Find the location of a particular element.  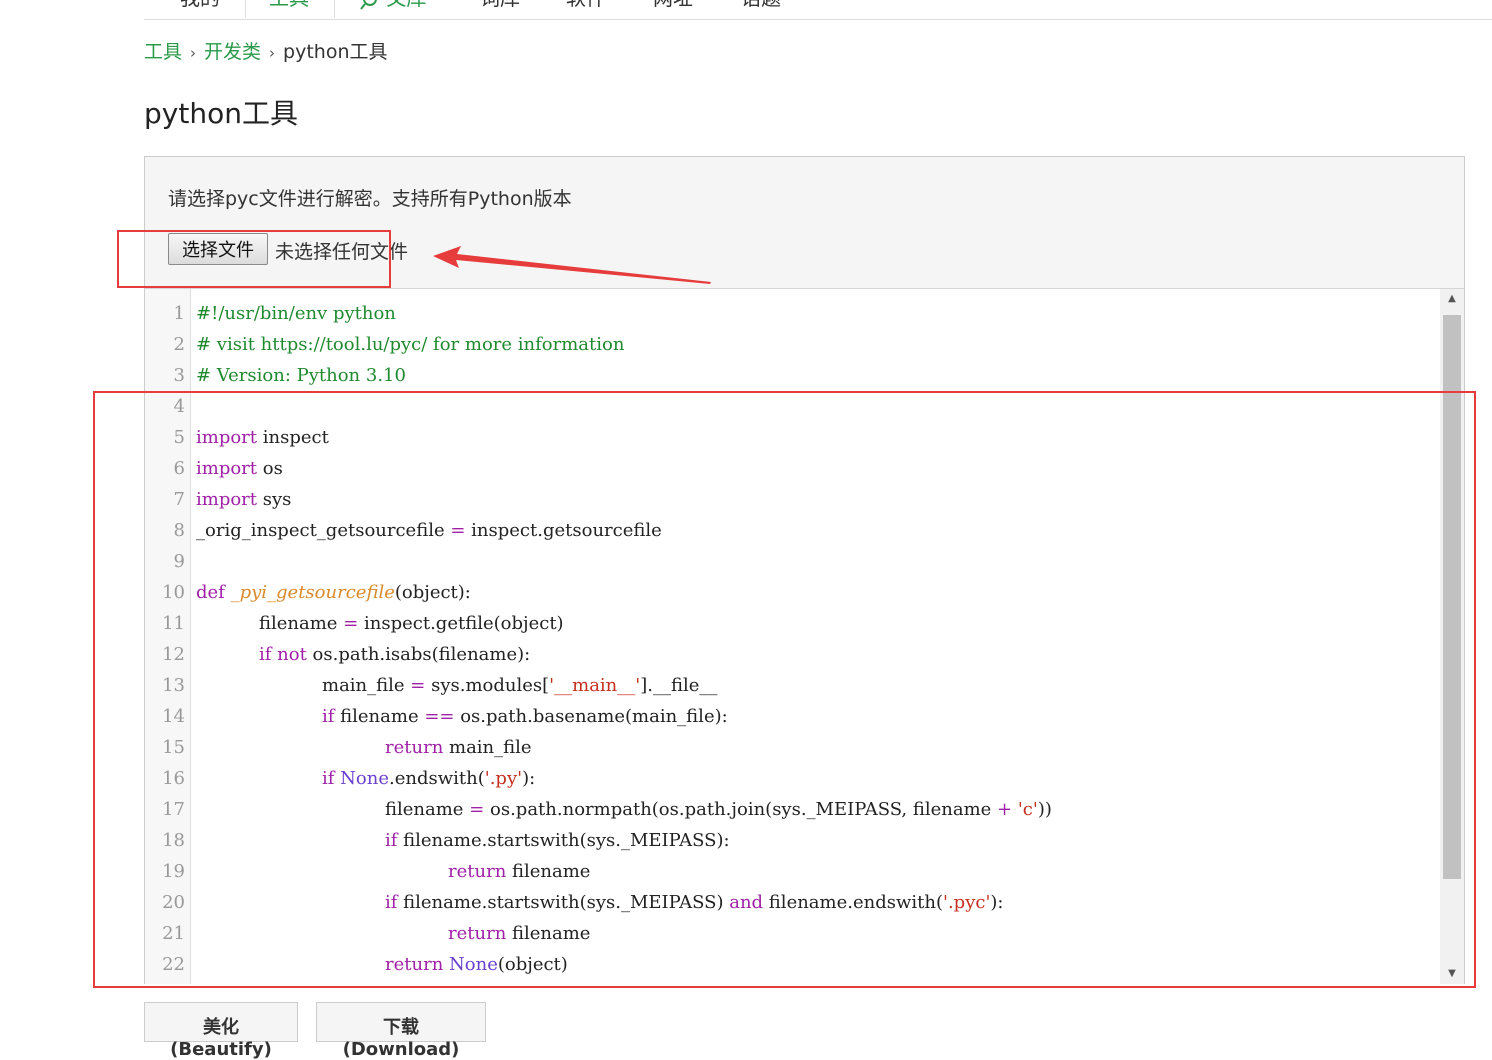

breadcrumb: 工具 › 开发类 › python工具 is located at coordinates (266, 52).